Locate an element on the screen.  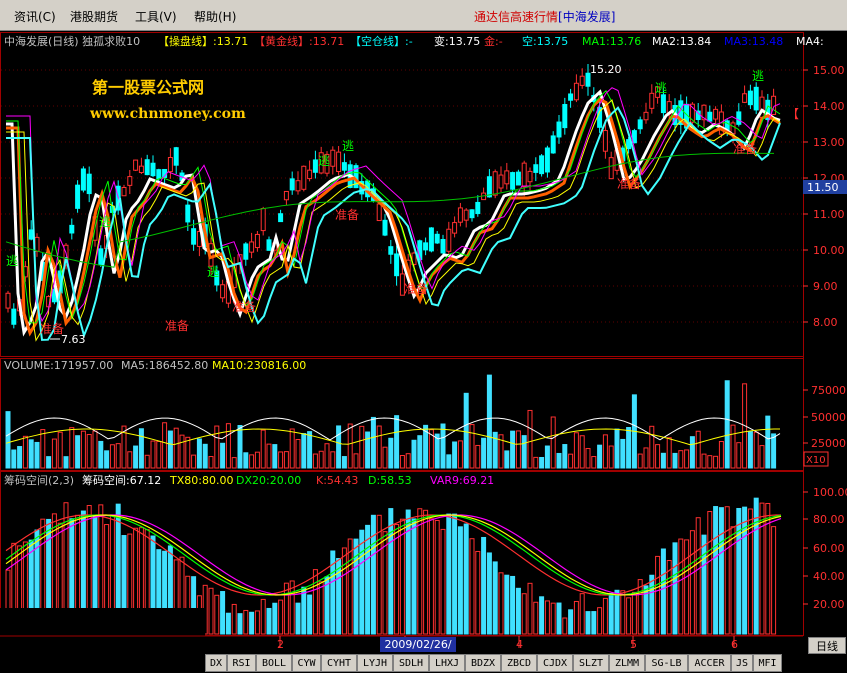
escape-signal: 逃 is located at coordinates (12, 261).